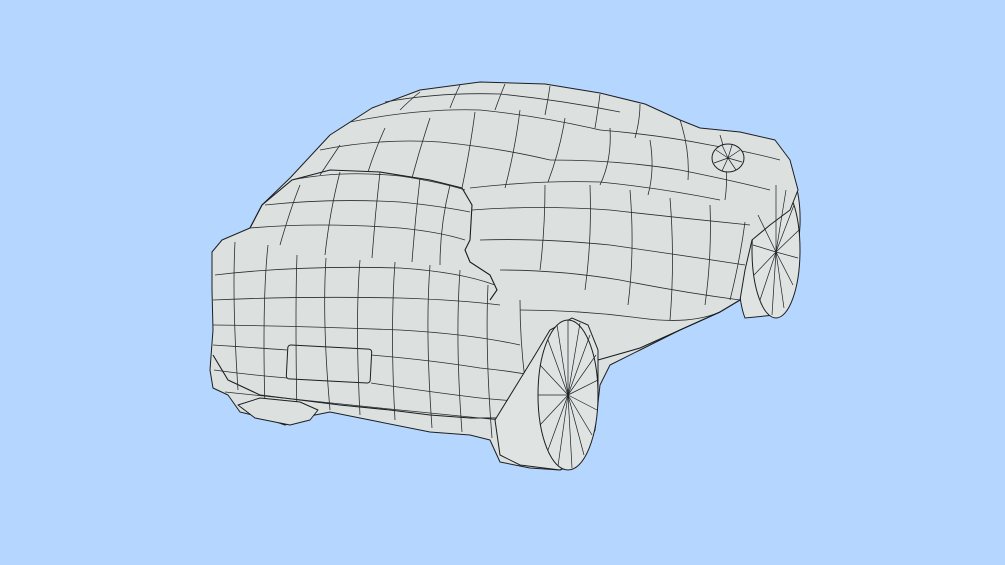 This screenshot has width=1005, height=565. Describe the element at coordinates (728, 158) in the screenshot. I see `side-mirror` at that location.